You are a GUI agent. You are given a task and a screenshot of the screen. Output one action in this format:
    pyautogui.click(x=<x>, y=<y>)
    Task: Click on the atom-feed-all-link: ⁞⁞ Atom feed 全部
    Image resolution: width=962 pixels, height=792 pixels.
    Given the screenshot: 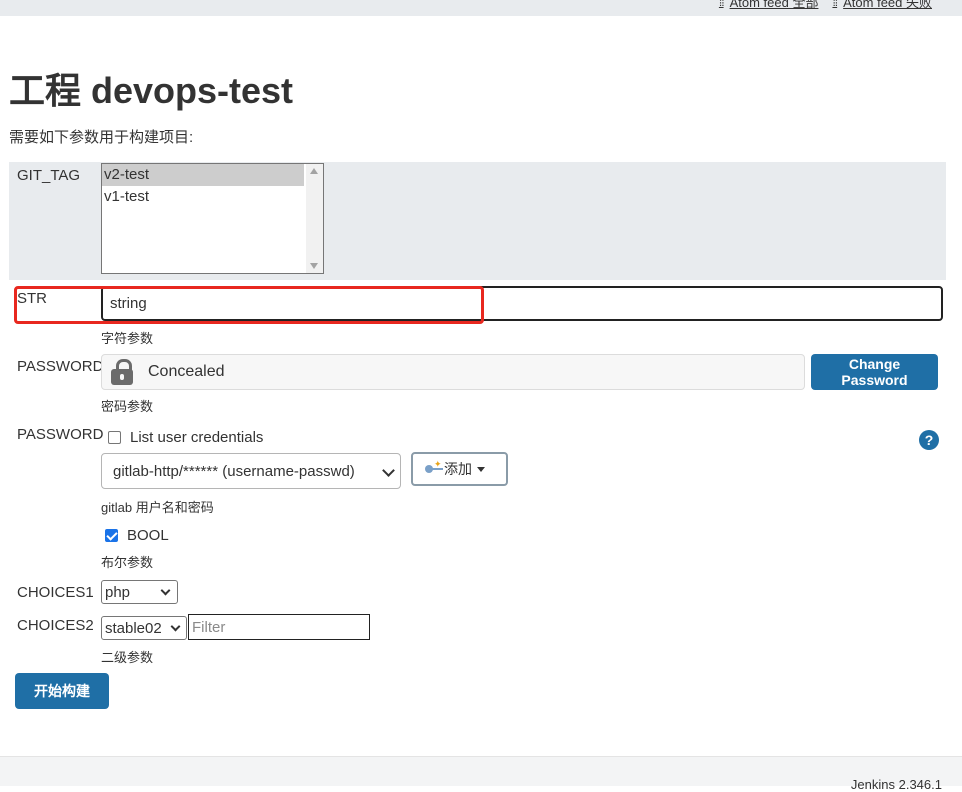 What is the action you would take?
    pyautogui.click(x=769, y=5)
    